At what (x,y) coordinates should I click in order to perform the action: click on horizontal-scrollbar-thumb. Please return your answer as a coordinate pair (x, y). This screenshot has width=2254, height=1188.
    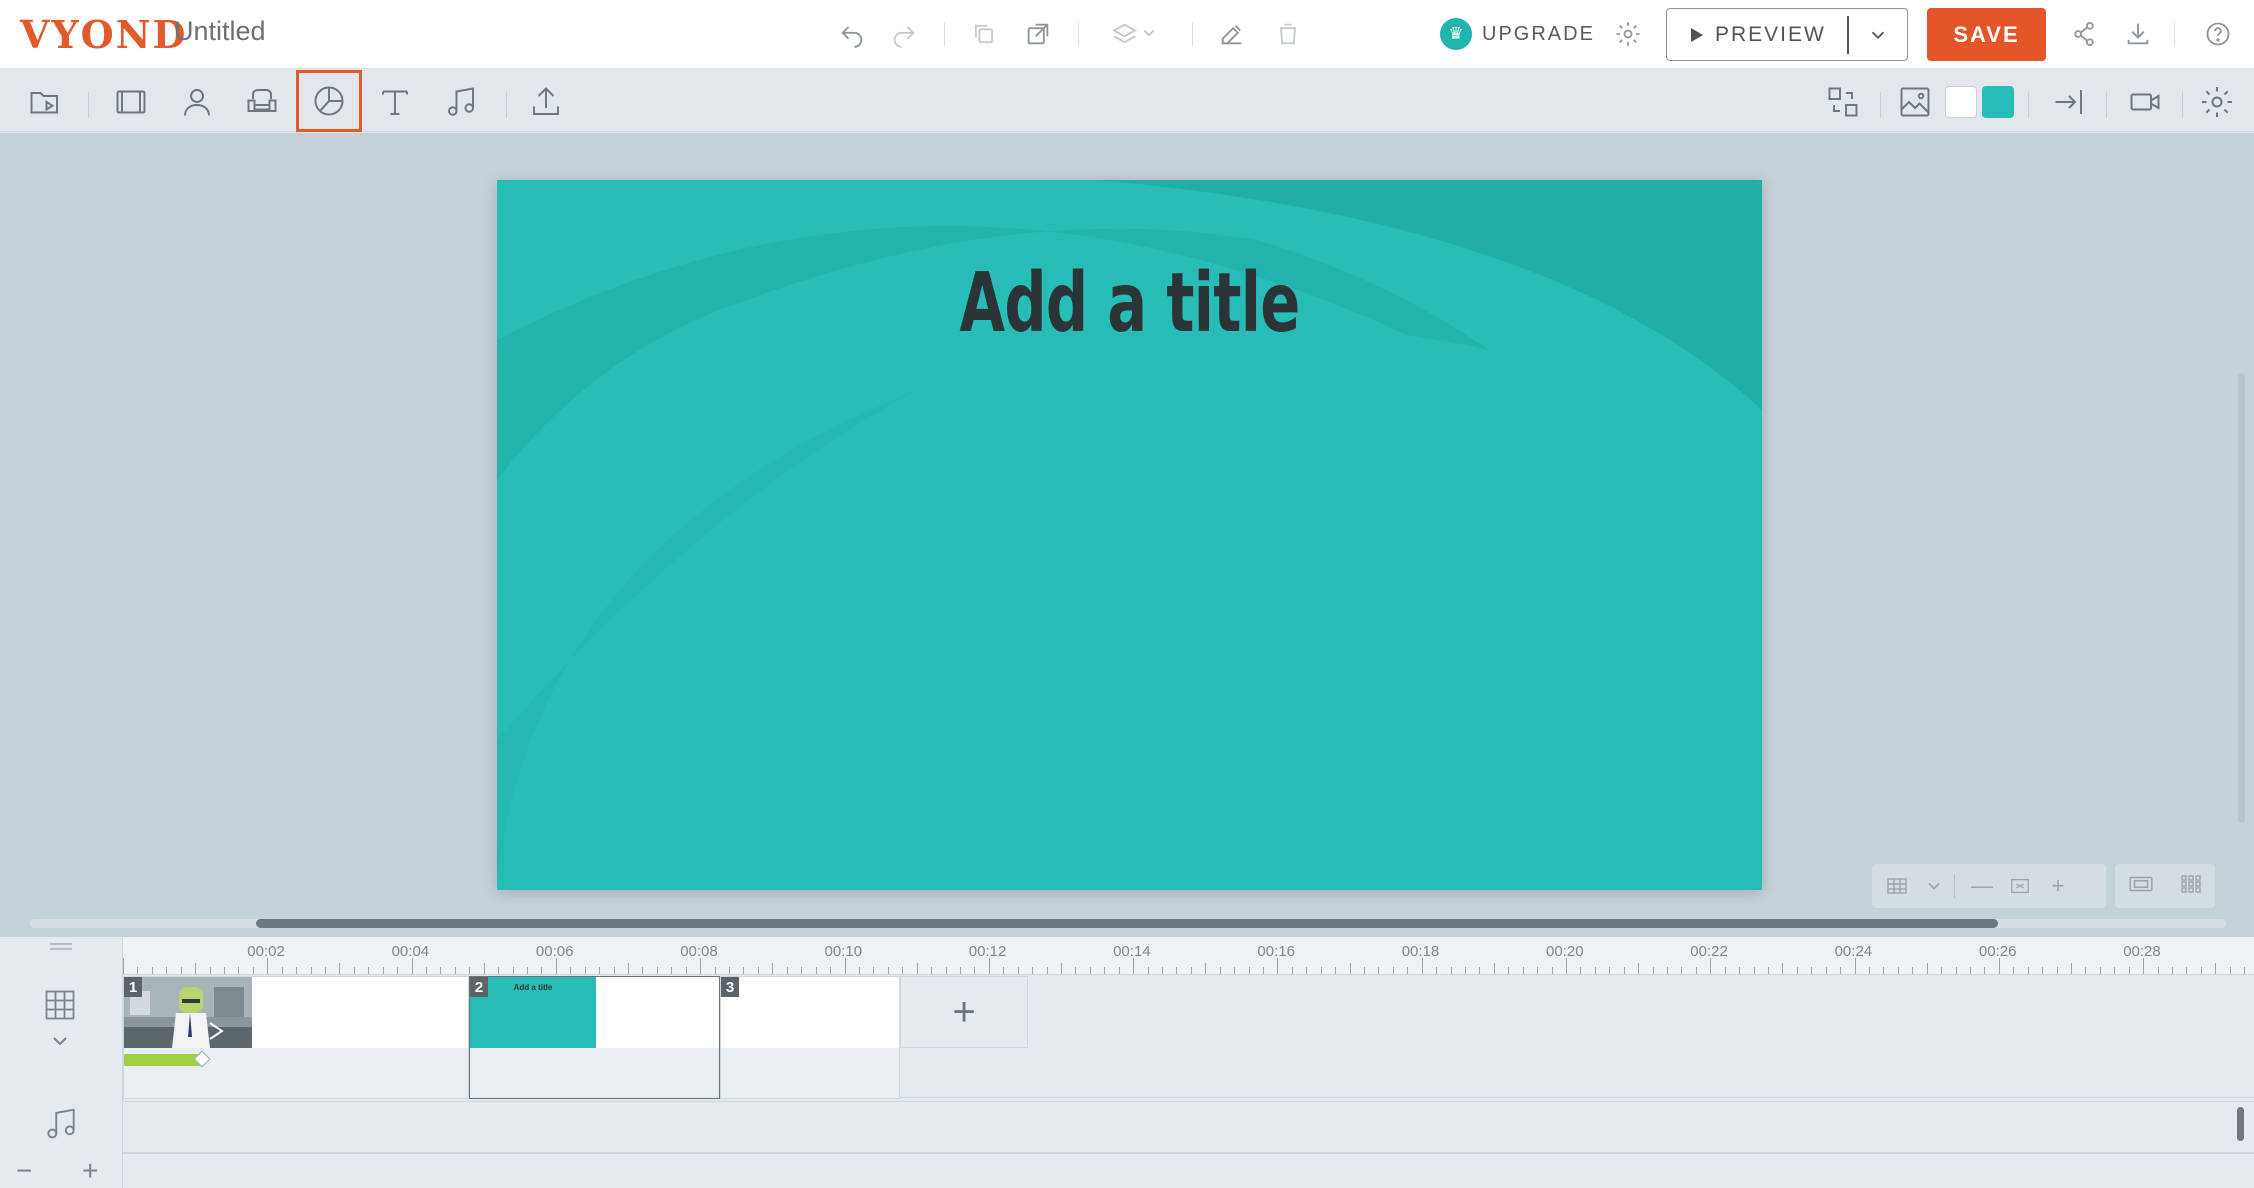
    Looking at the image, I should click on (1127, 923).